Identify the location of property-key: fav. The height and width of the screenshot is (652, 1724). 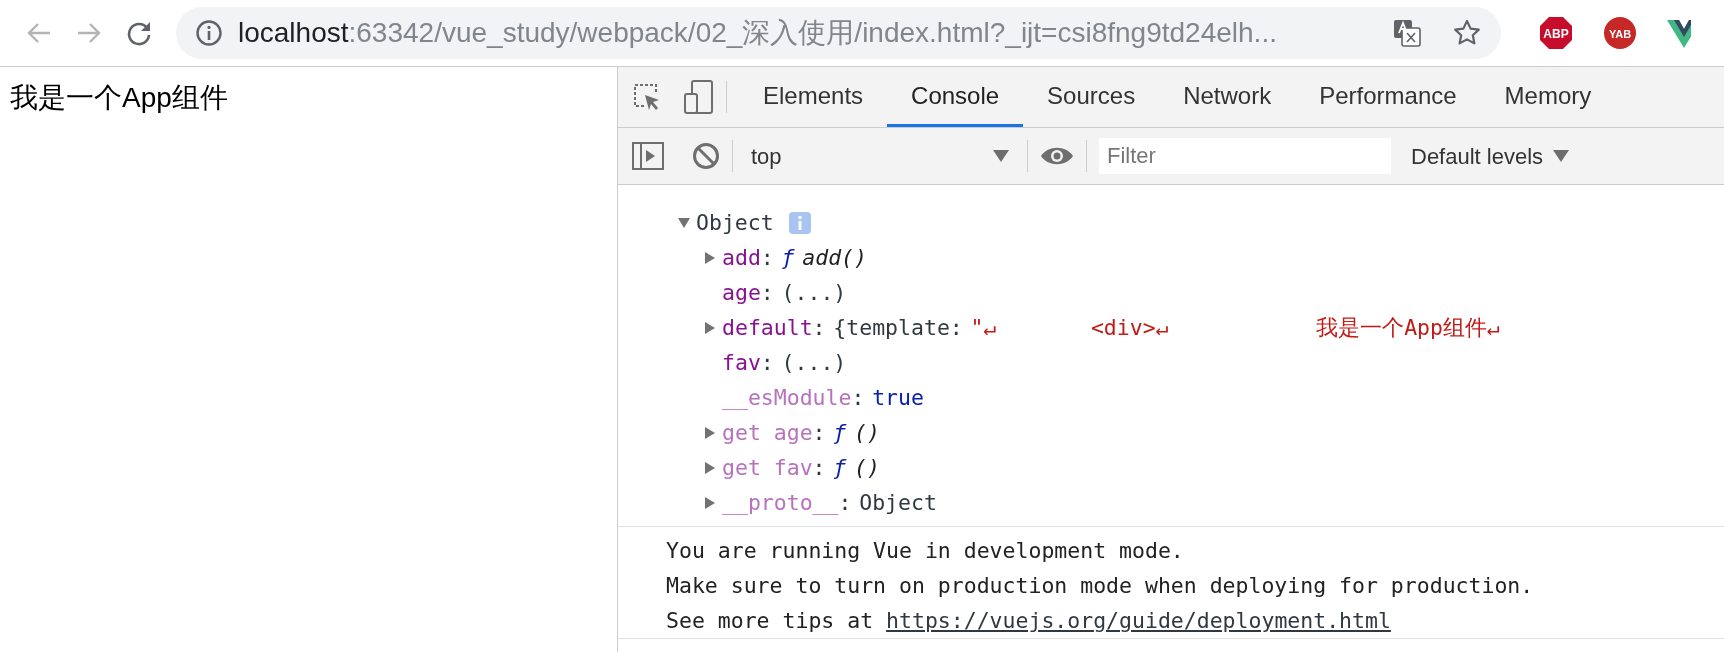
(741, 362).